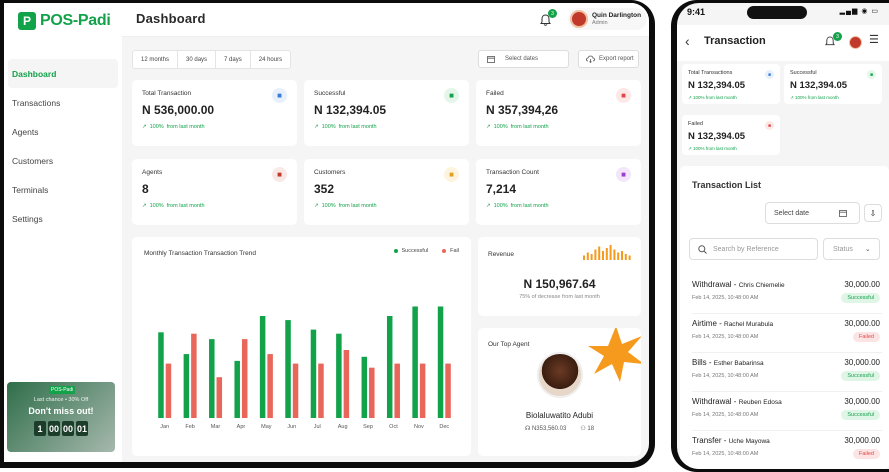 This screenshot has width=889, height=472. Describe the element at coordinates (590, 59) in the screenshot. I see `cloud-download-icon` at that location.